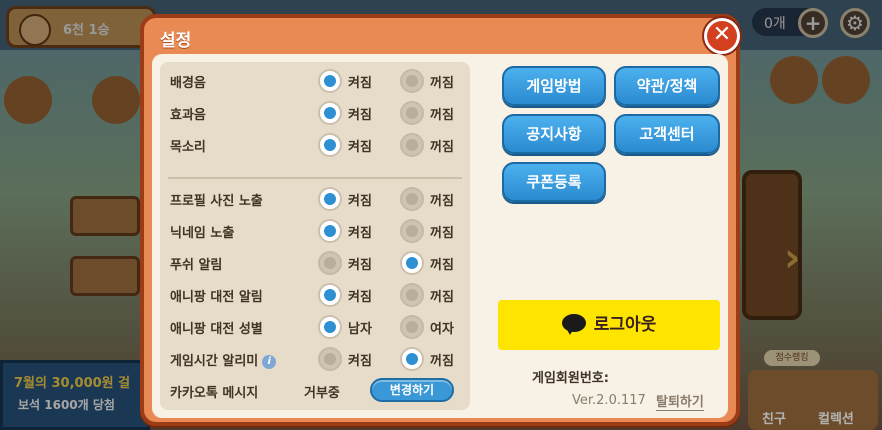 Image resolution: width=882 pixels, height=430 pixels. Describe the element at coordinates (554, 86) in the screenshot. I see `how-to-play-button: 게임방법` at that location.